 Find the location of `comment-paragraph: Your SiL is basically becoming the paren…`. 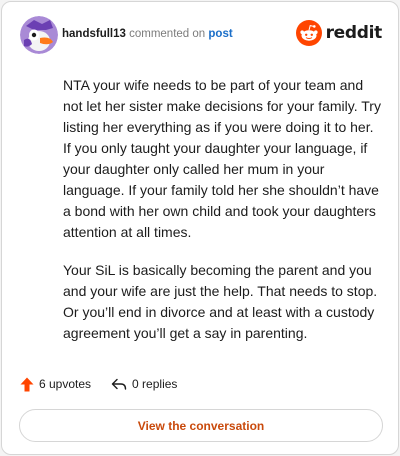

comment-paragraph: Your SiL is basically becoming the paren… is located at coordinates (220, 301).